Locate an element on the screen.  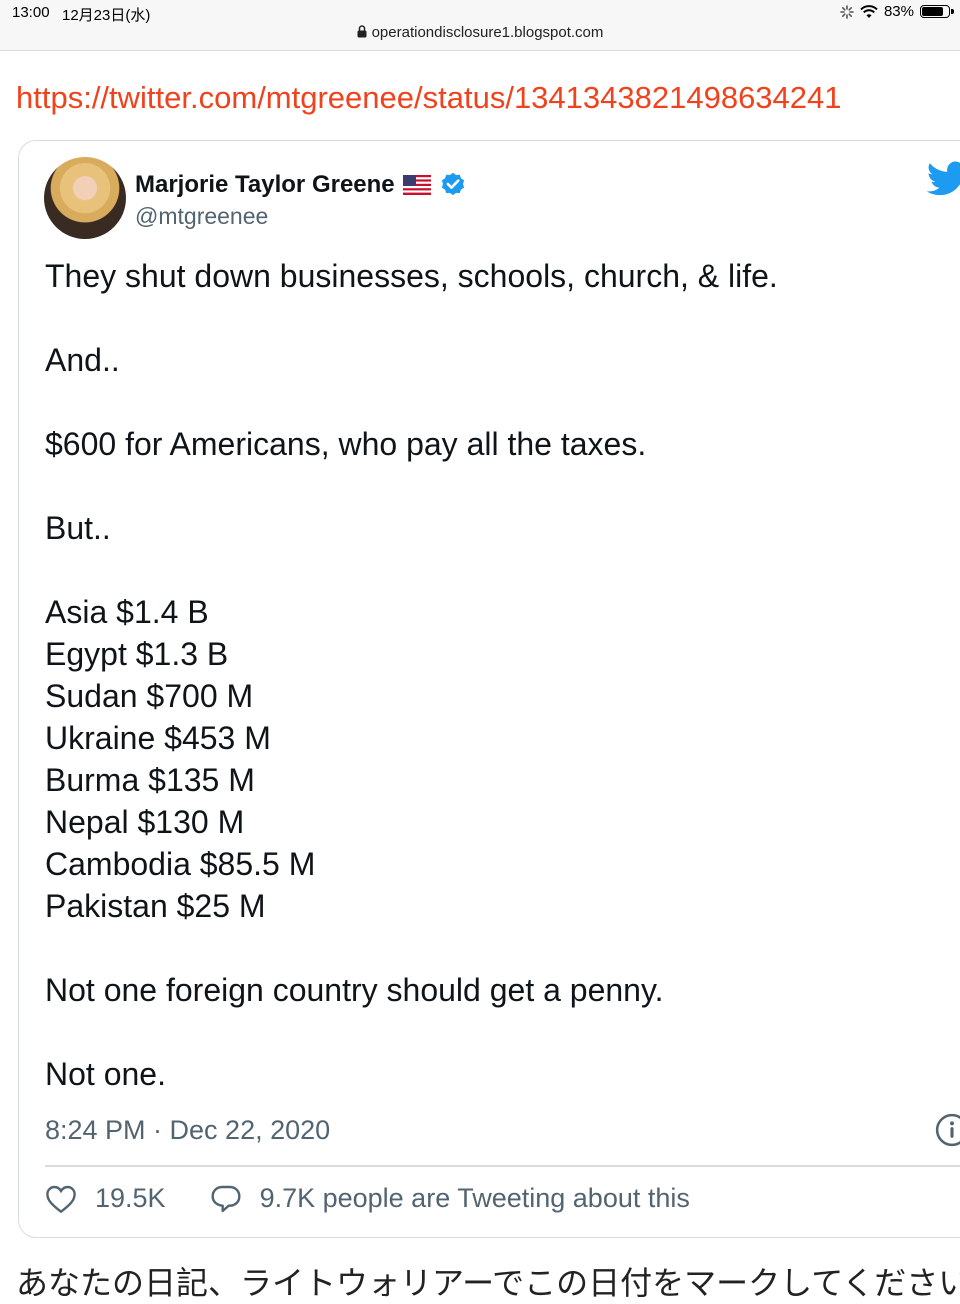
wifi-icon is located at coordinates (869, 11).